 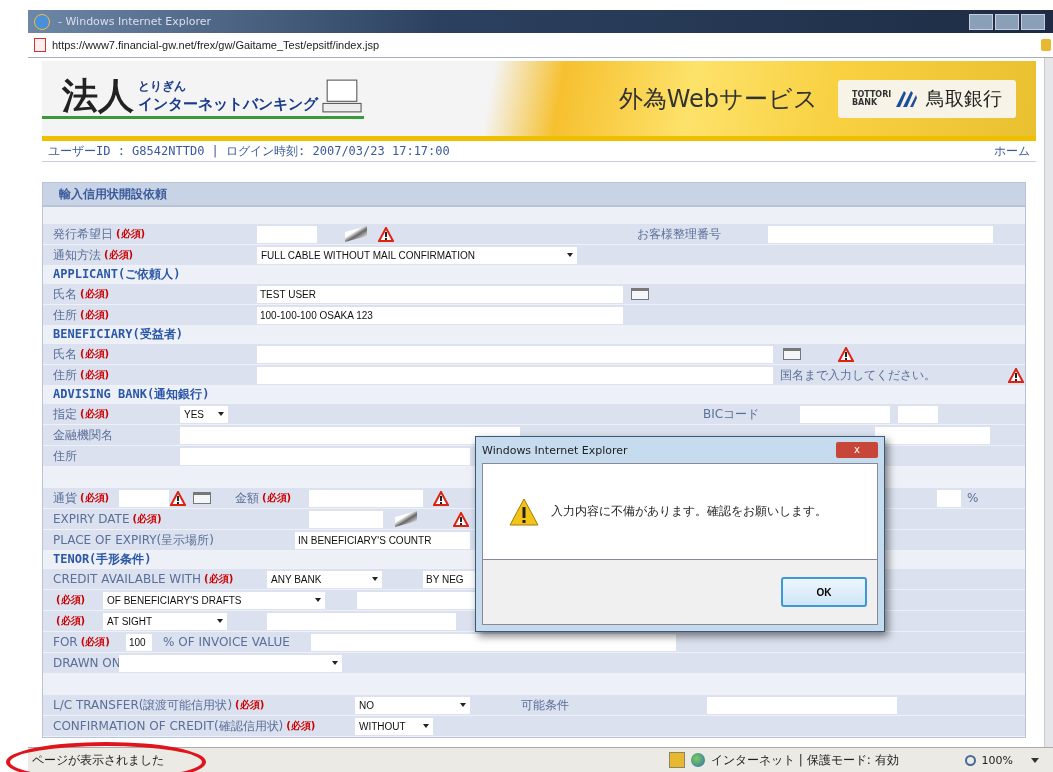 I want to click on close-button: x, so click(x=857, y=450).